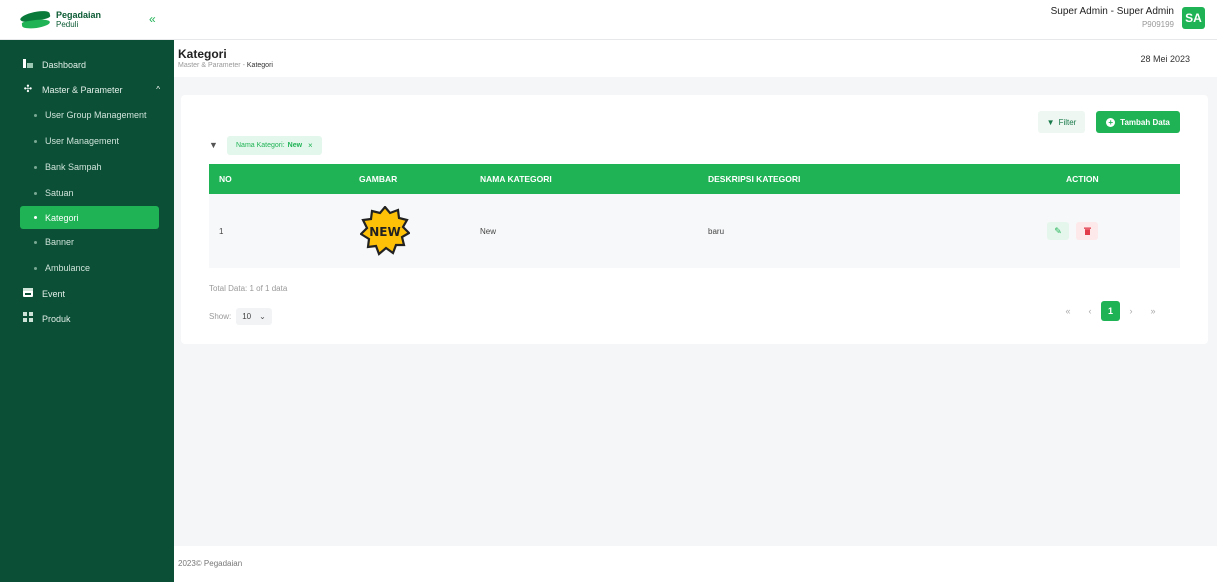  I want to click on trash-icon, so click(1087, 231).